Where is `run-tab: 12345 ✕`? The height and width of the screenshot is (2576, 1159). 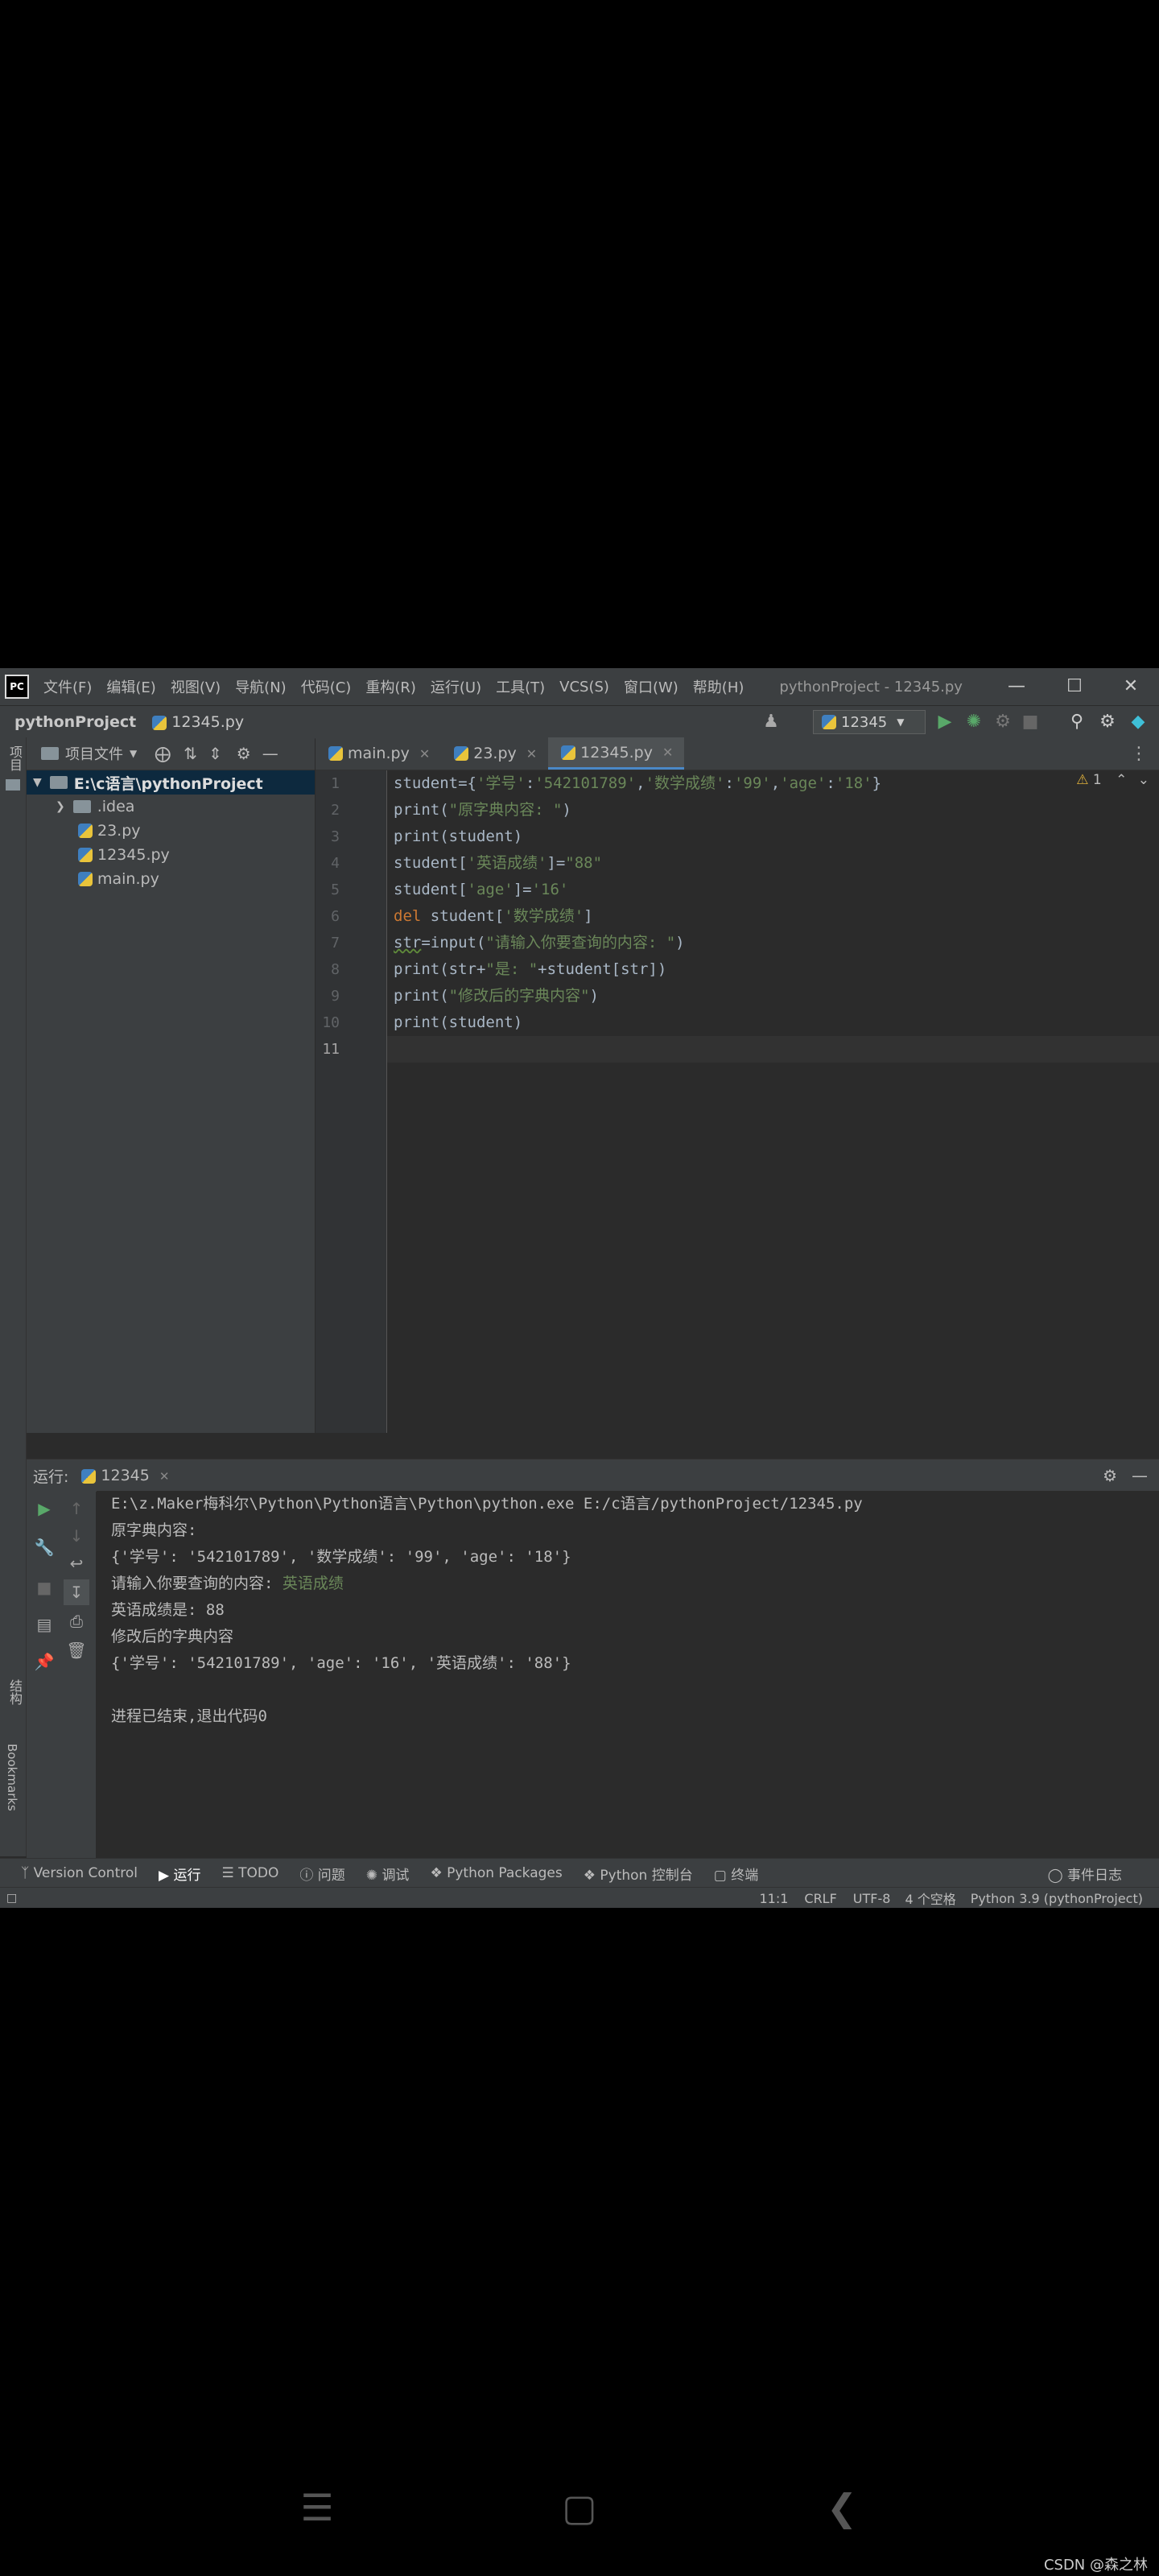
run-tab: 12345 ✕ is located at coordinates (125, 1475).